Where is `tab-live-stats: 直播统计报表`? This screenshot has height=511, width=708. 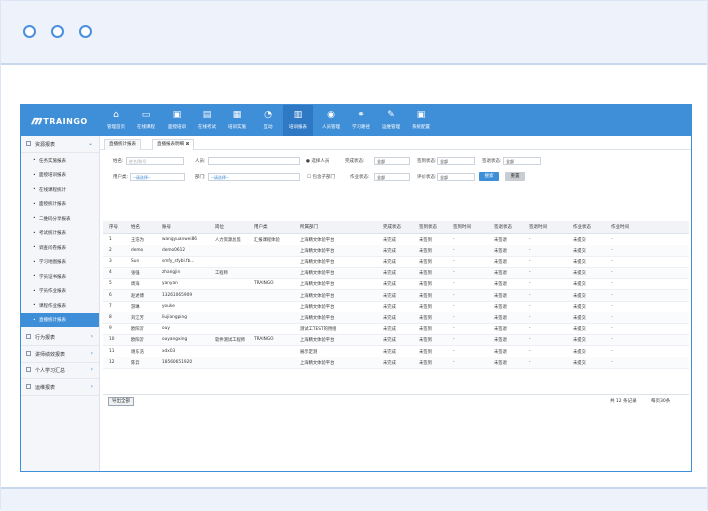 tab-live-stats: 直播统计报表 is located at coordinates (122, 144).